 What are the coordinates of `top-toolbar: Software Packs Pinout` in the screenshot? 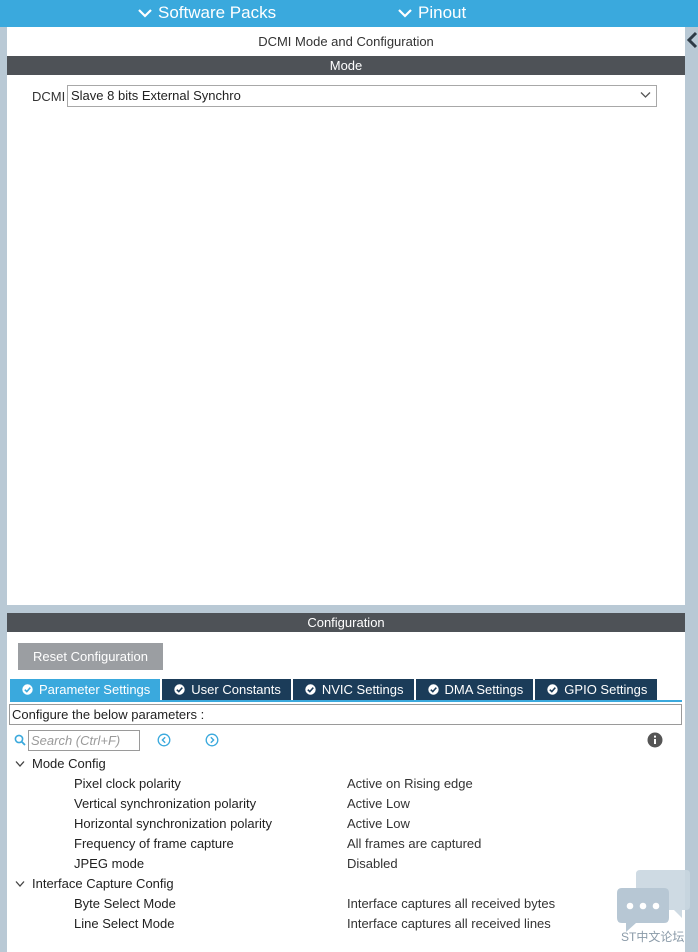 It's located at (349, 13).